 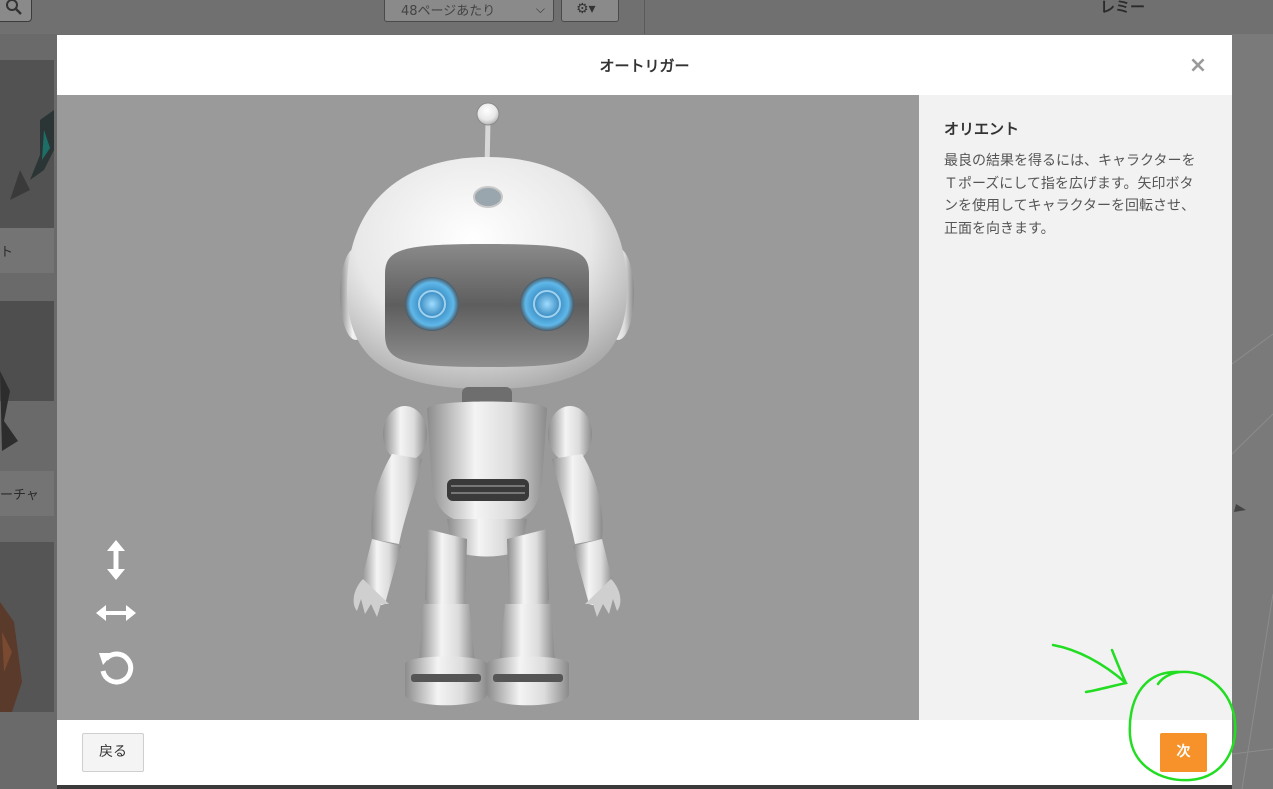 I want to click on character-card: ーチャ, so click(x=27, y=408).